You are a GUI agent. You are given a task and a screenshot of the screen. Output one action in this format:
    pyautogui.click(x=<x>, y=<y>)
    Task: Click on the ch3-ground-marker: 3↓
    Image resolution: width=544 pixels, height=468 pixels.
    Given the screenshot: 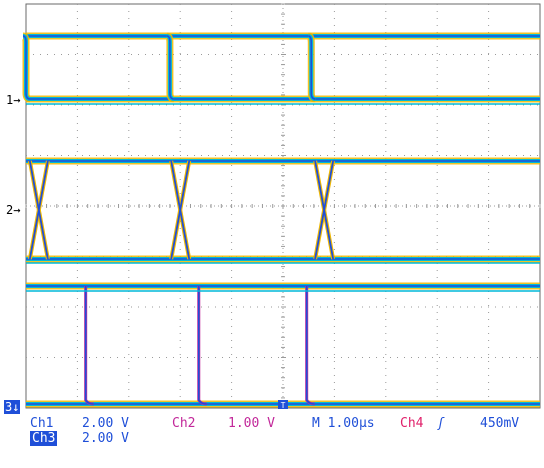 What is the action you would take?
    pyautogui.click(x=12, y=407)
    